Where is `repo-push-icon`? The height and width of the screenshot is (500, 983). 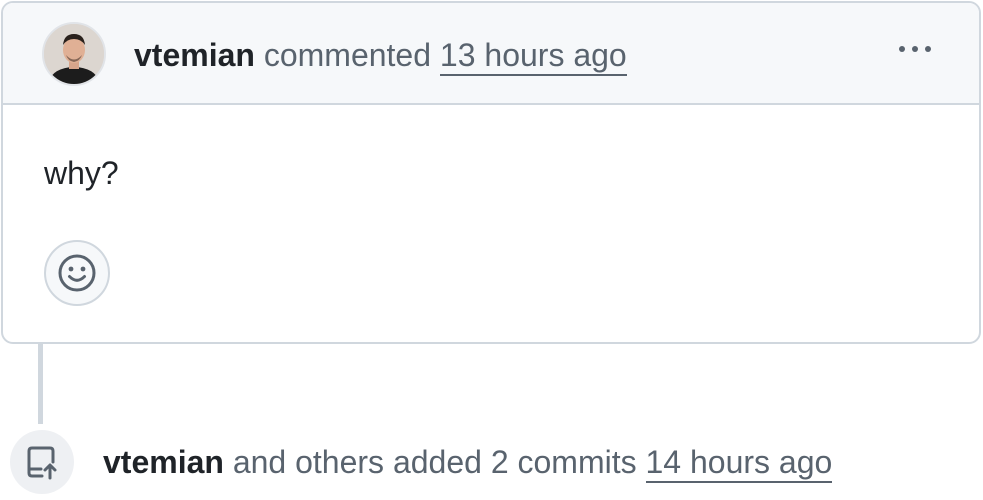 repo-push-icon is located at coordinates (42, 463).